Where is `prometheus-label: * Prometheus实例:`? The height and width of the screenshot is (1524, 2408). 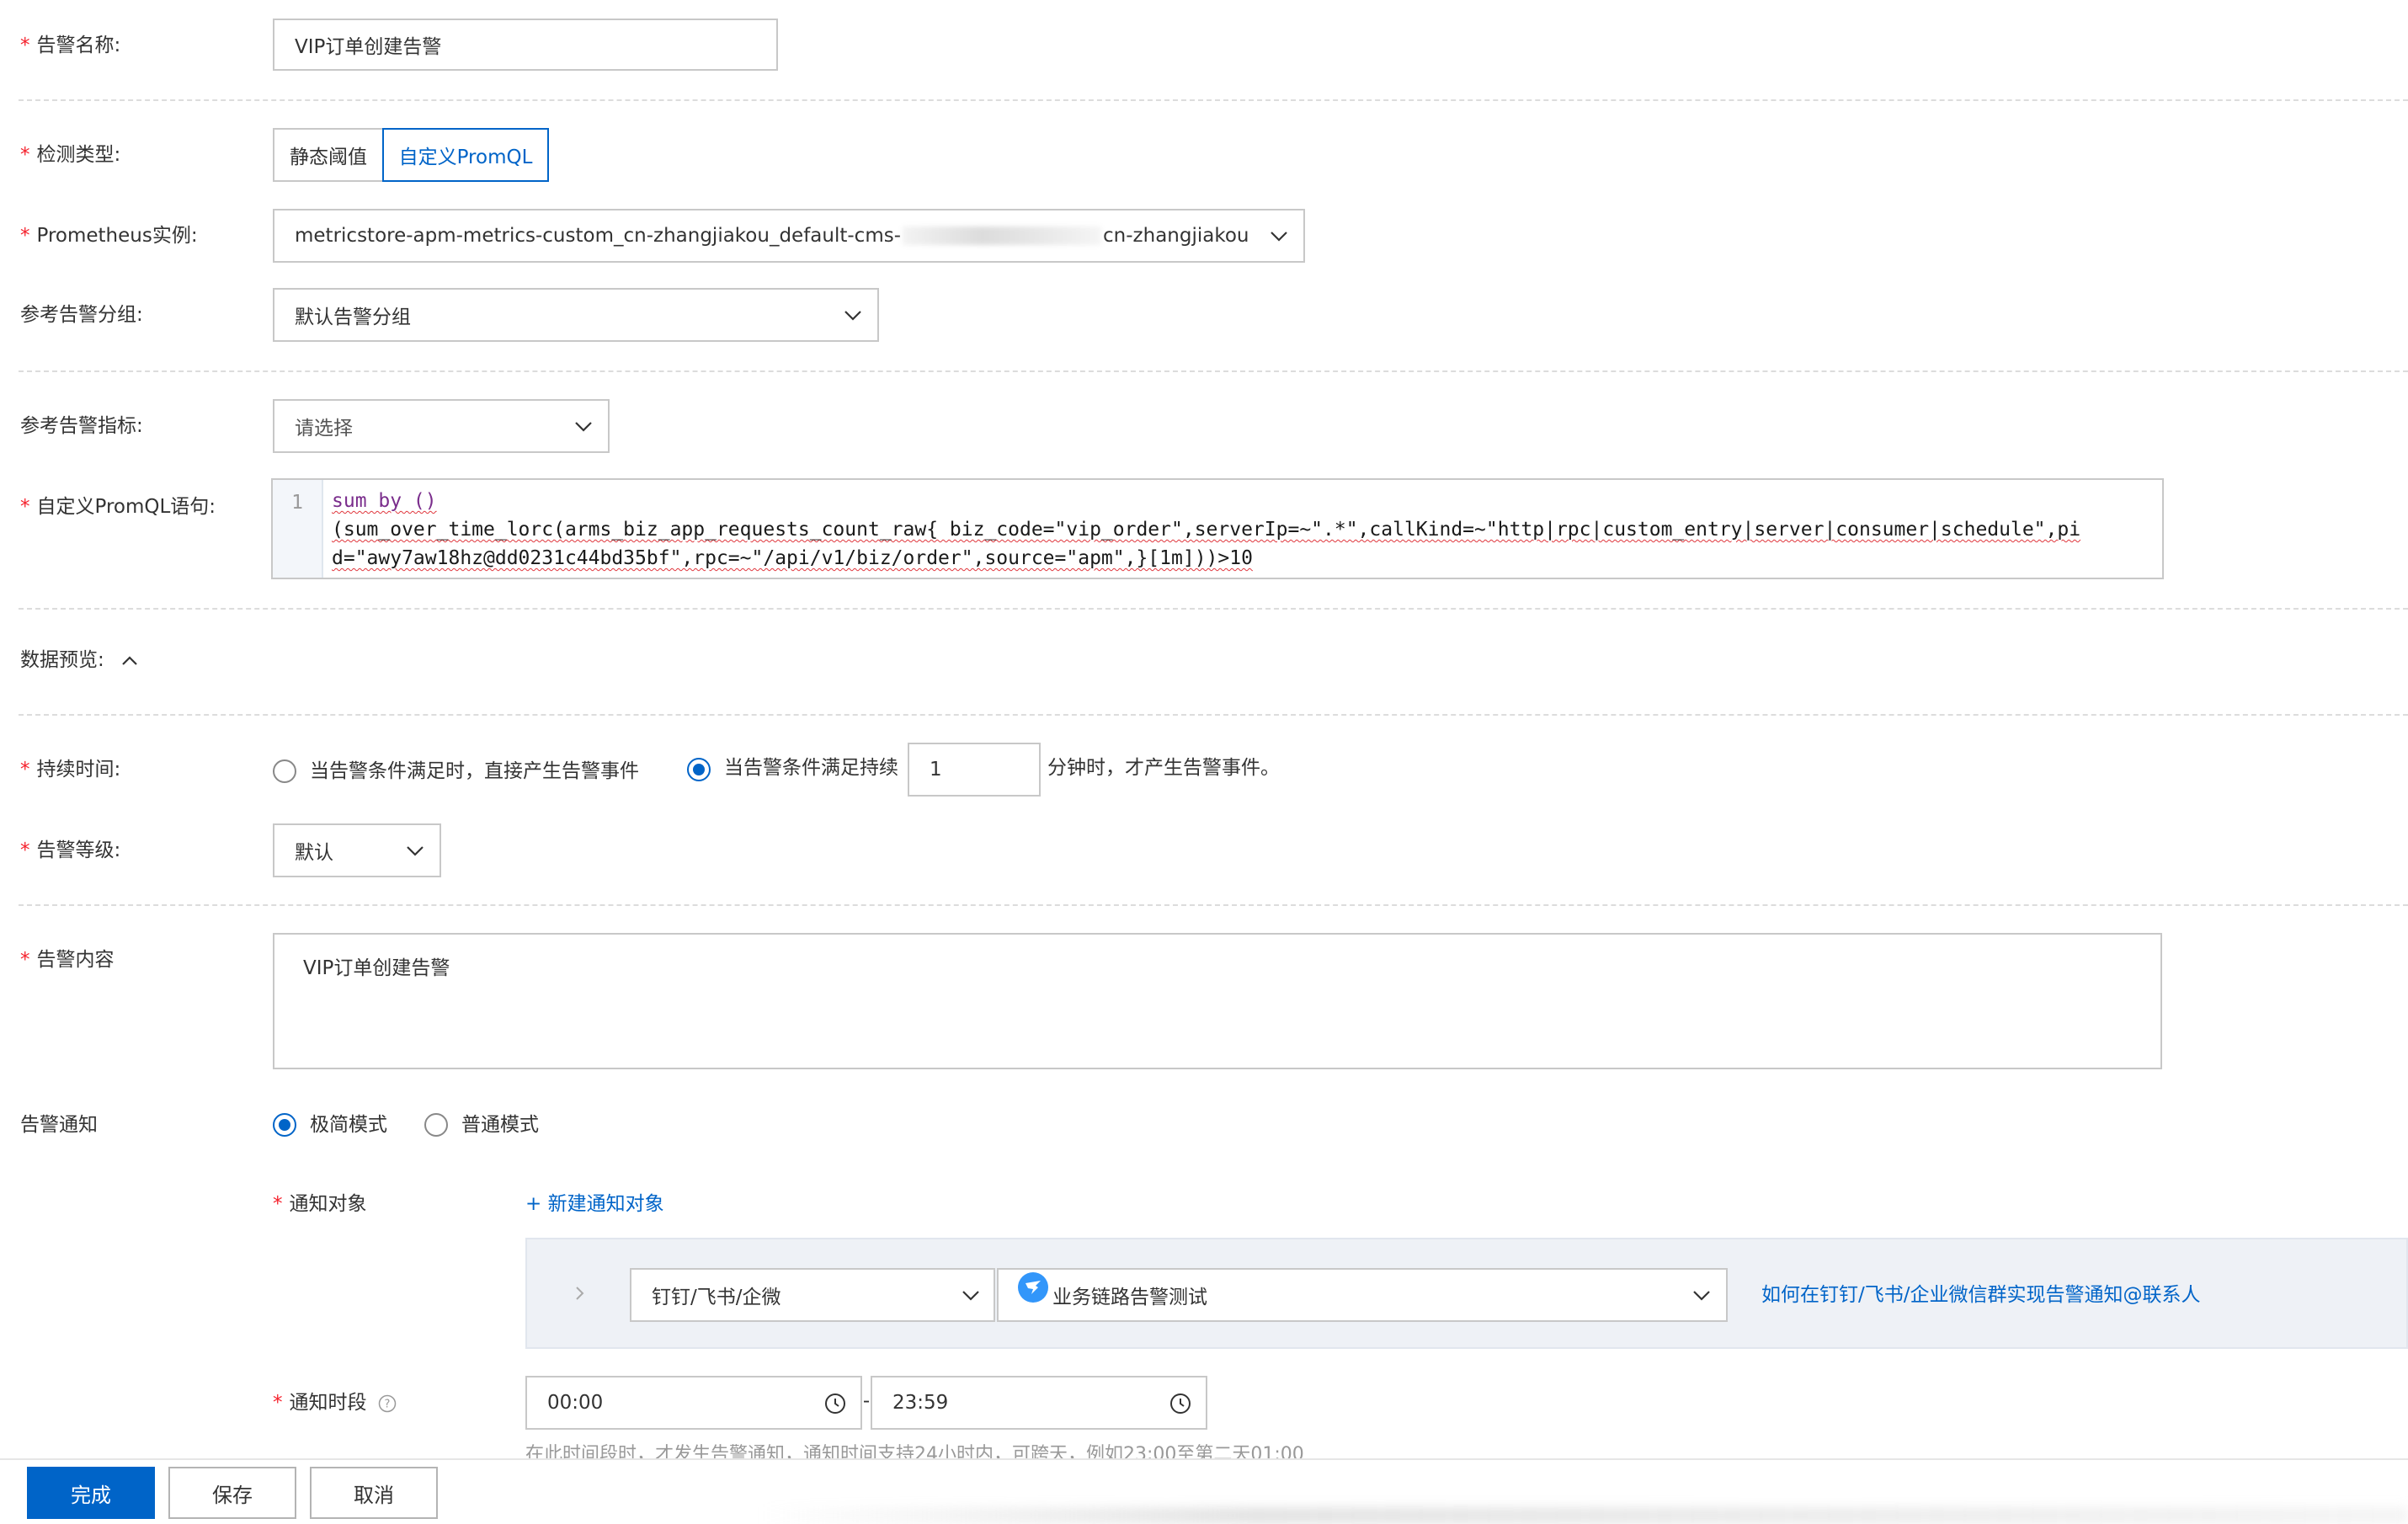
prometheus-label: * Prometheus实例: is located at coordinates (109, 236).